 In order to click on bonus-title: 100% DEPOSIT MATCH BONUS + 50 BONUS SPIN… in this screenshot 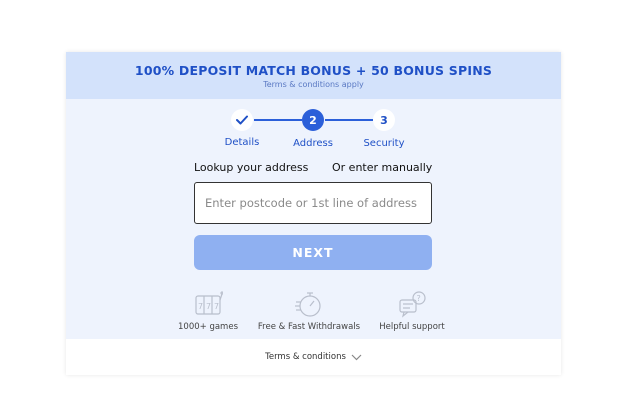, I will do `click(313, 70)`.